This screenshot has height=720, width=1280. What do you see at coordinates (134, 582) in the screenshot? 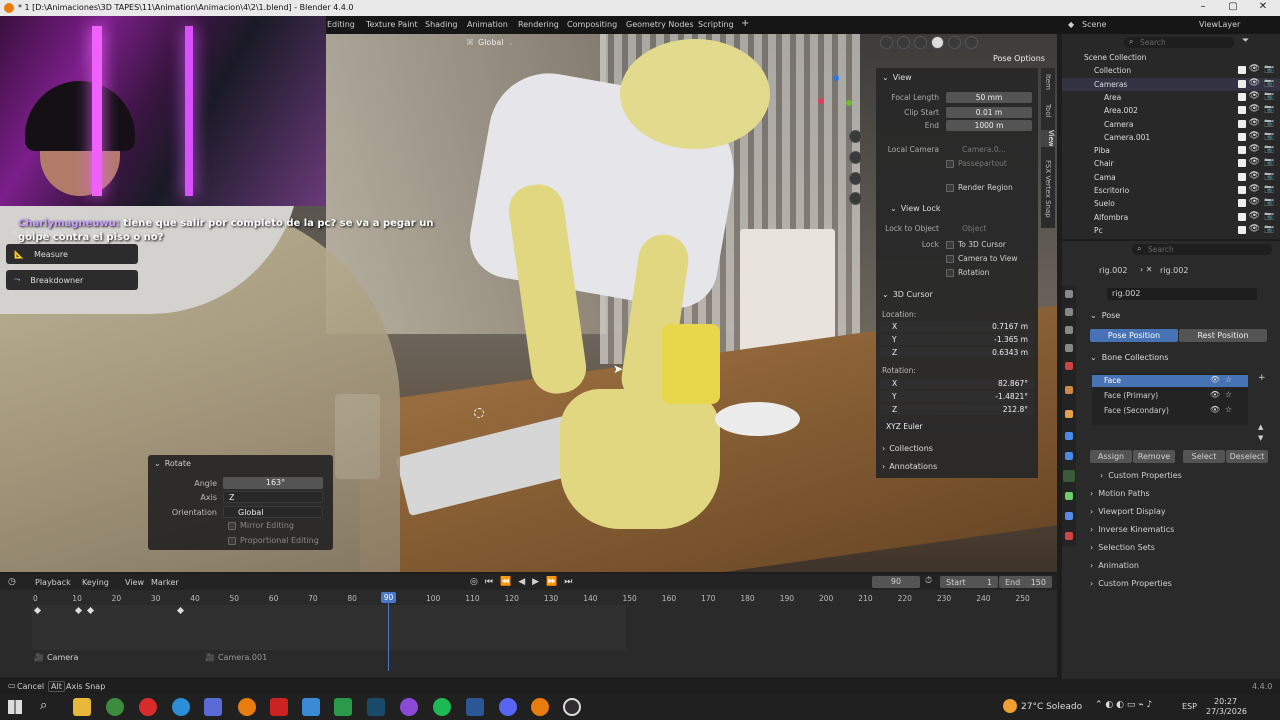
I see `view-menu: View` at bounding box center [134, 582].